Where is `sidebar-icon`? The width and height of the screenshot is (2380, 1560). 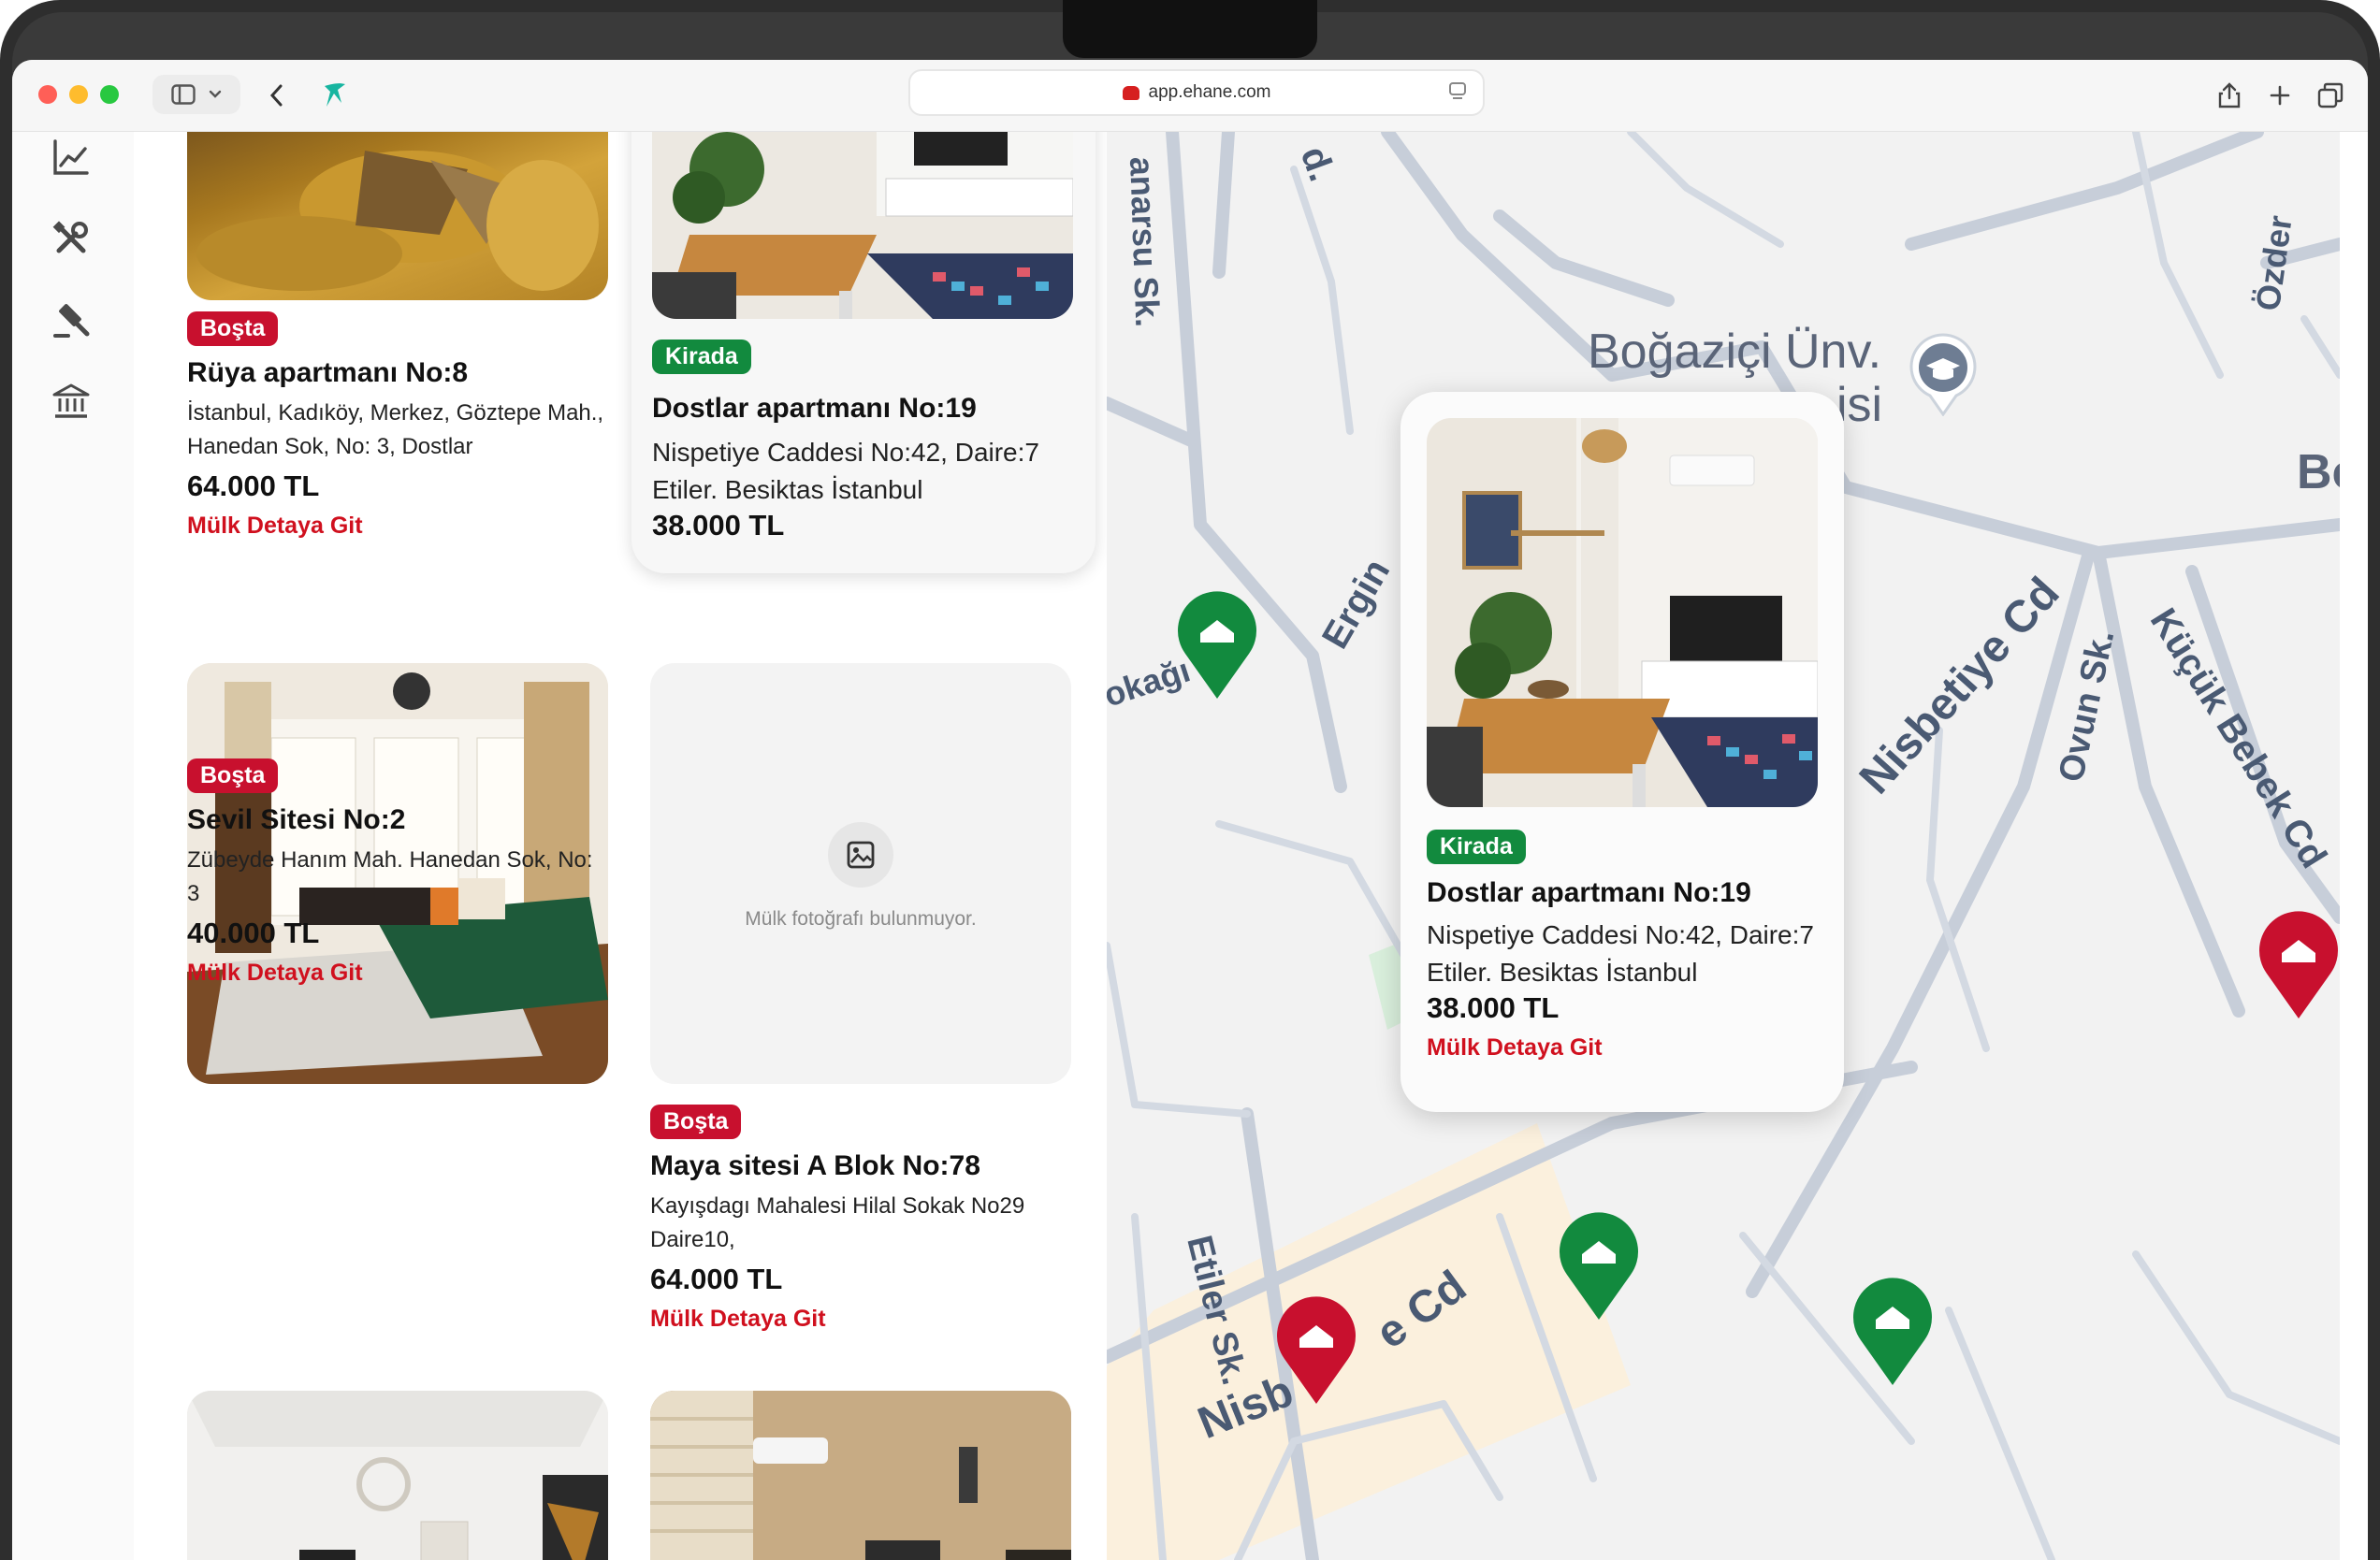
sidebar-icon is located at coordinates (183, 94).